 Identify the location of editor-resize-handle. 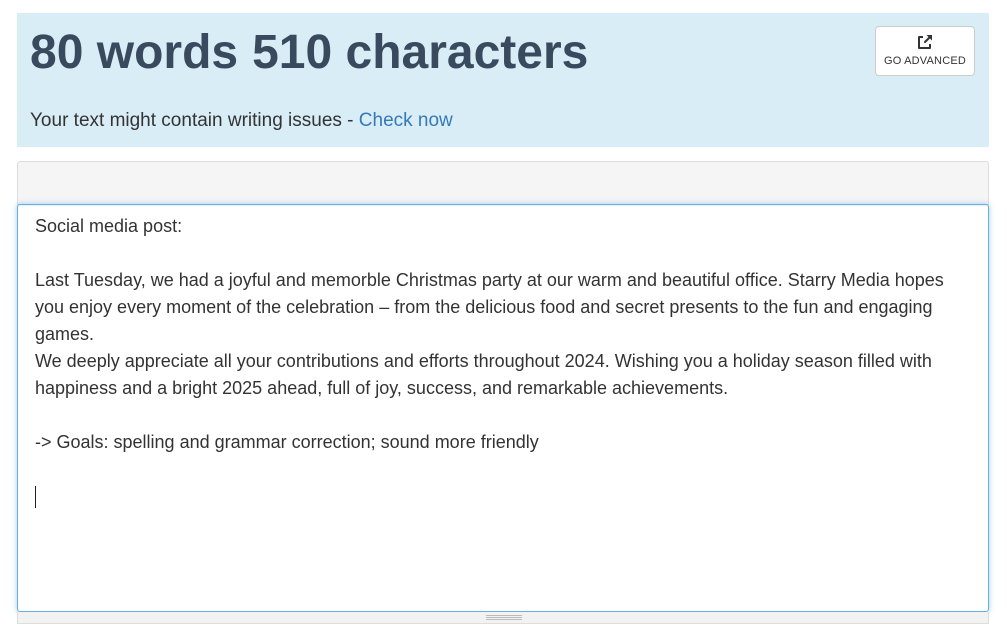
(503, 618).